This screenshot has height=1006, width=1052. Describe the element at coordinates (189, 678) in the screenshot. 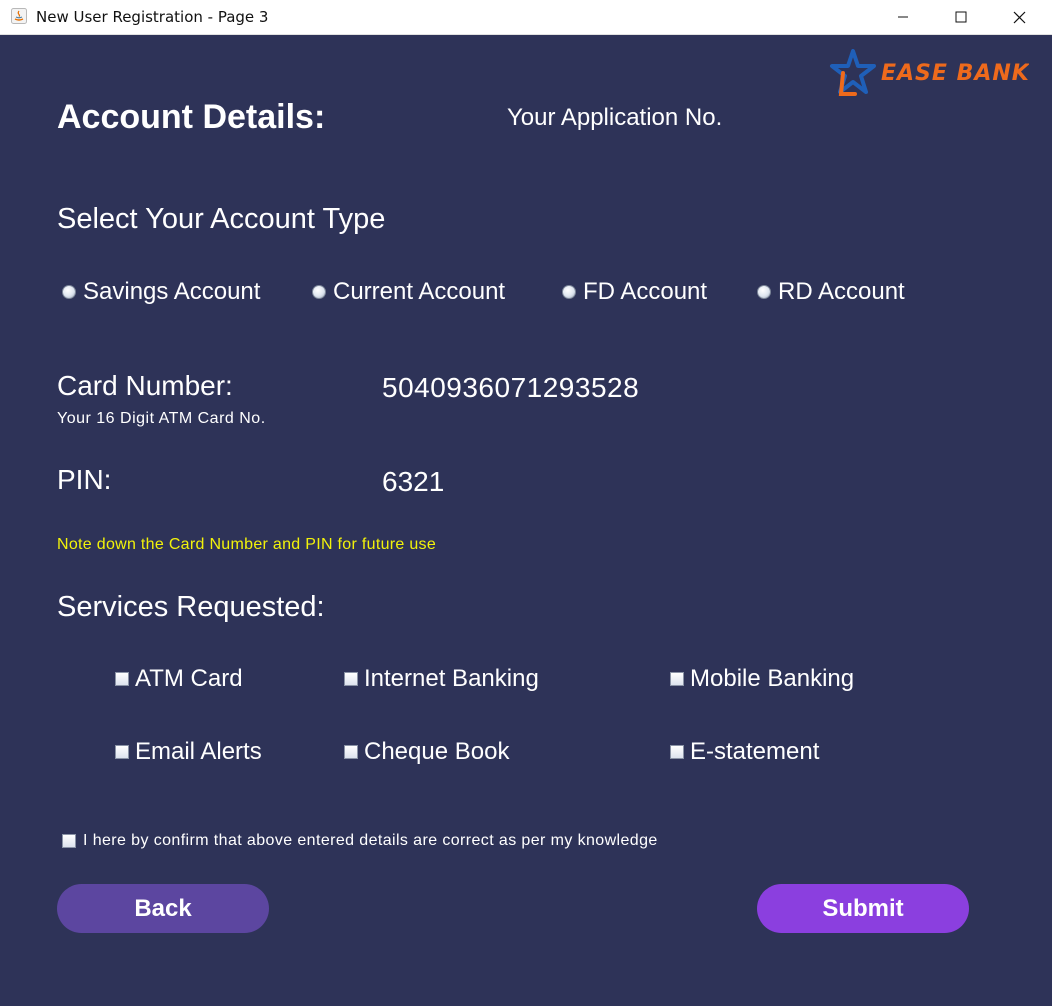

I see `checkbox-label: ATM Card` at that location.